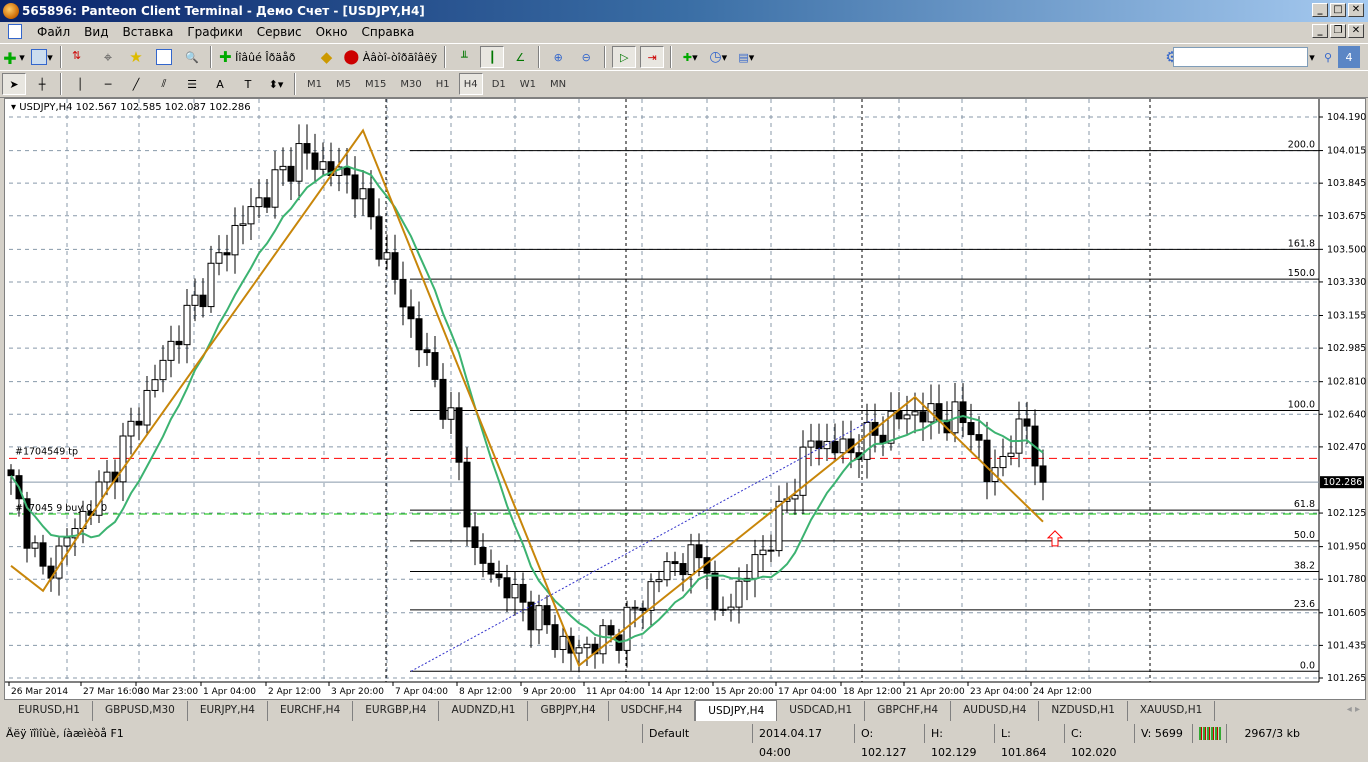  Describe the element at coordinates (528, 84) in the screenshot. I see `timeframe-w1: W1` at that location.